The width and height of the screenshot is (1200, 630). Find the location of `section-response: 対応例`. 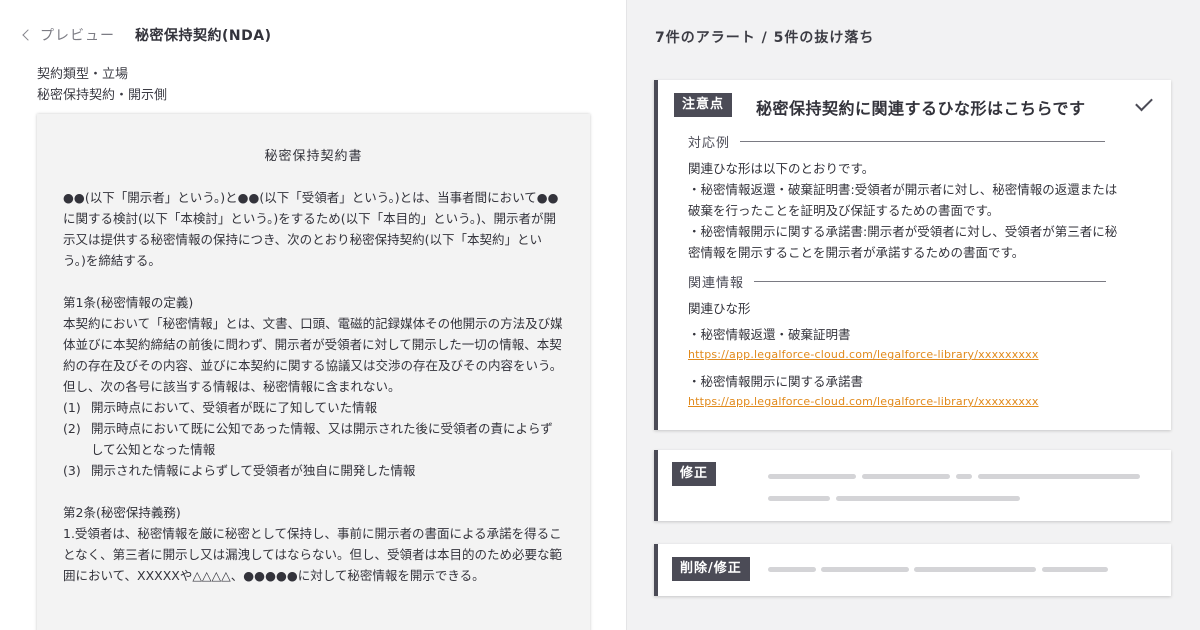

section-response: 対応例 is located at coordinates (897, 141).